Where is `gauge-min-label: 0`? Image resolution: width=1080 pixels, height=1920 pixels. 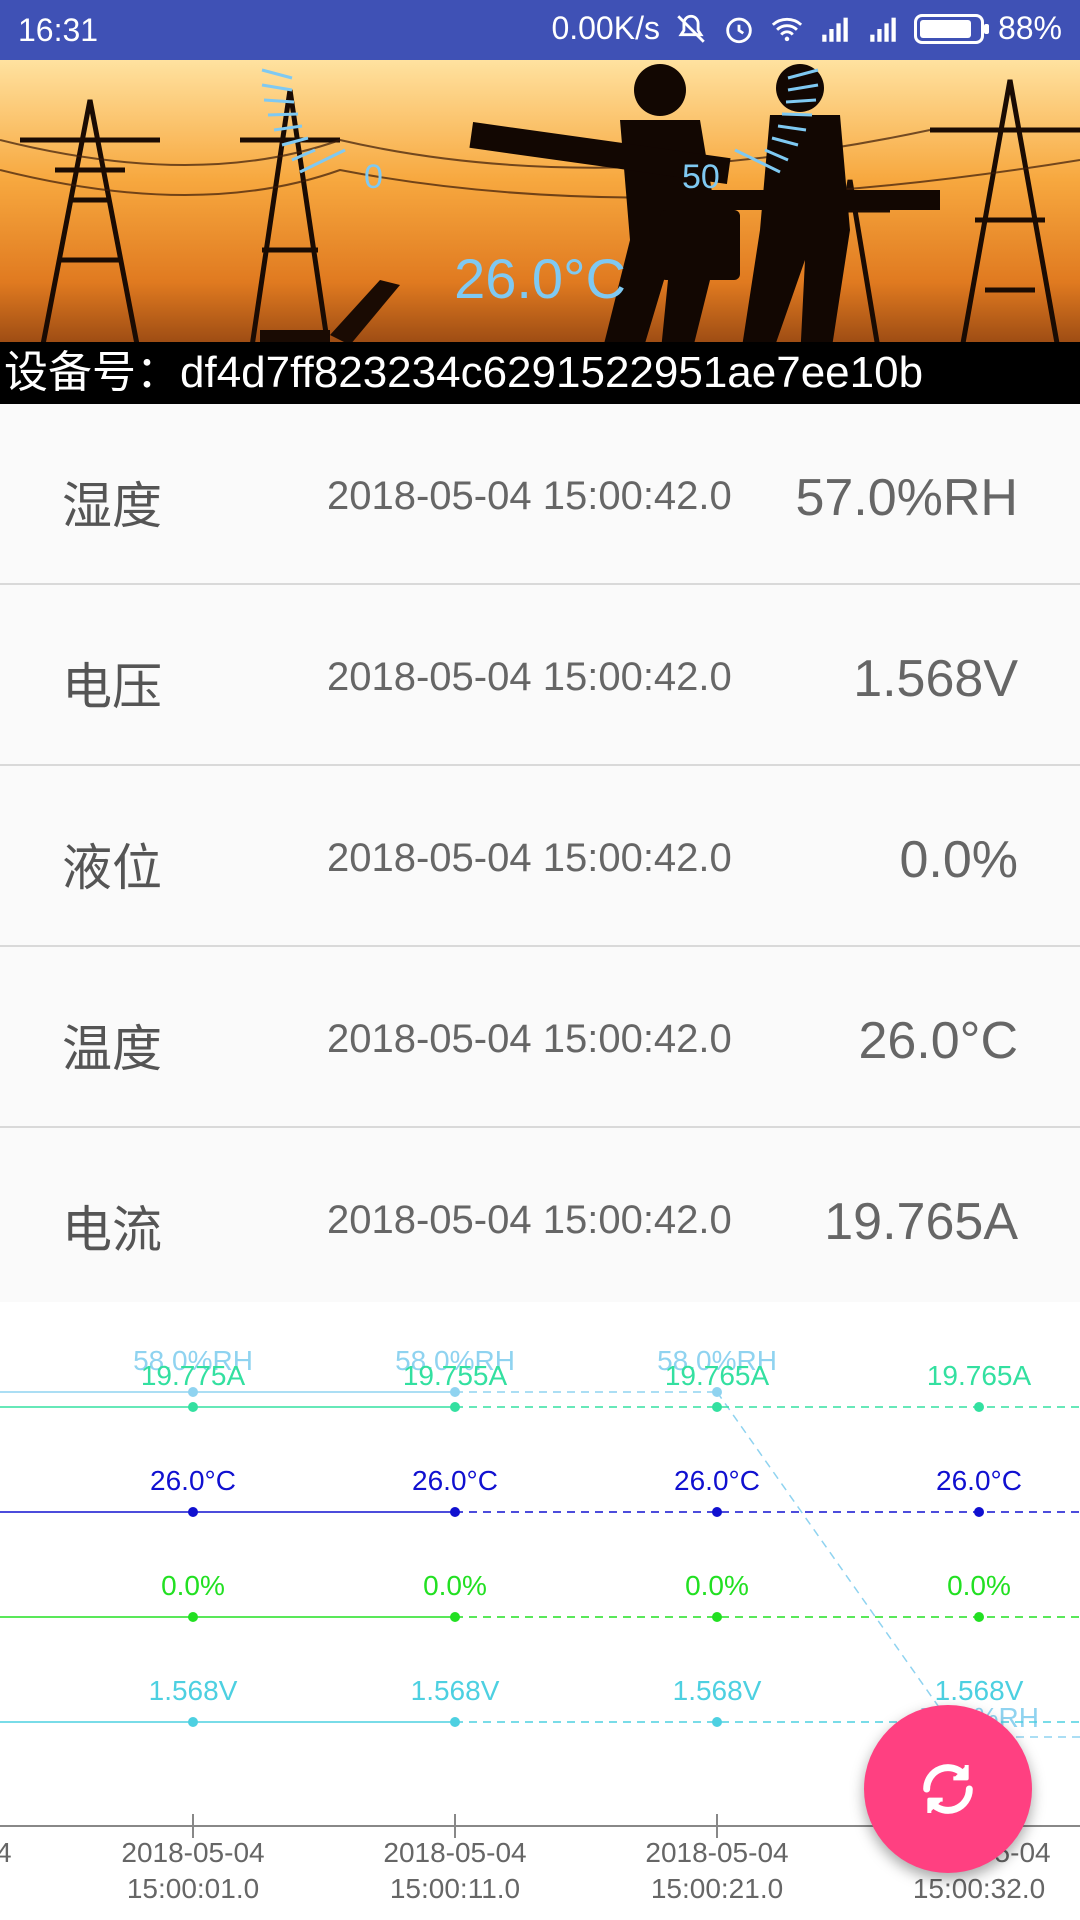
gauge-min-label: 0 is located at coordinates (373, 177).